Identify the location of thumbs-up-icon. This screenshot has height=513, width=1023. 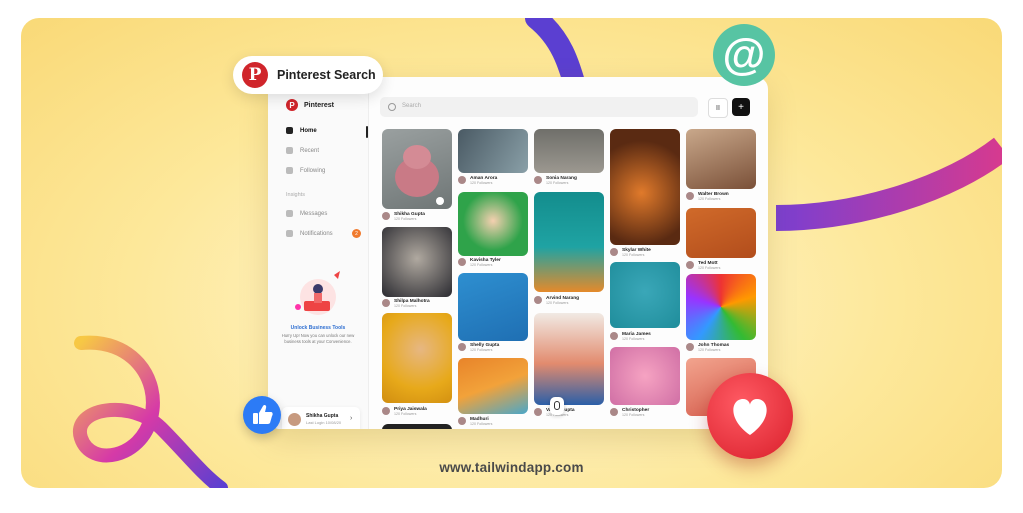
(262, 415).